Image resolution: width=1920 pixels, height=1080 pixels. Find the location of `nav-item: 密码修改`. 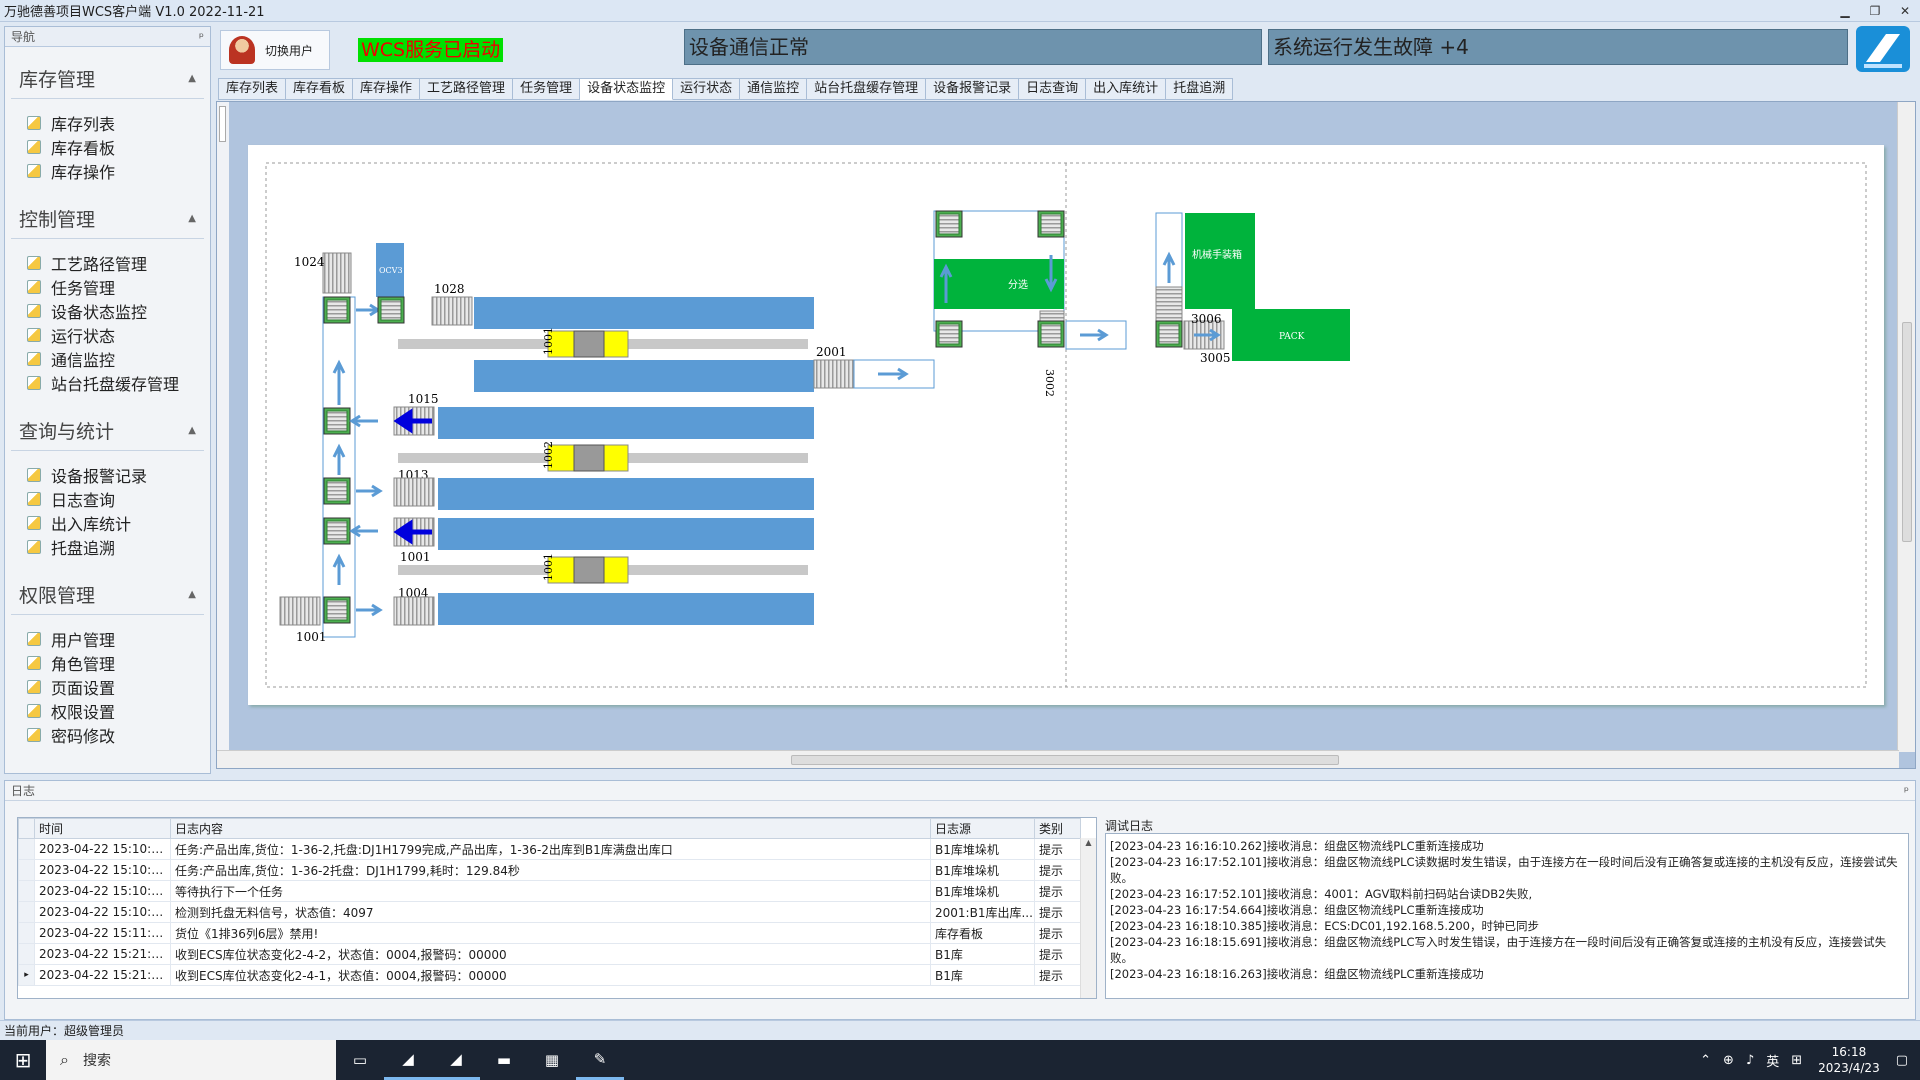

nav-item: 密码修改 is located at coordinates (115, 735).